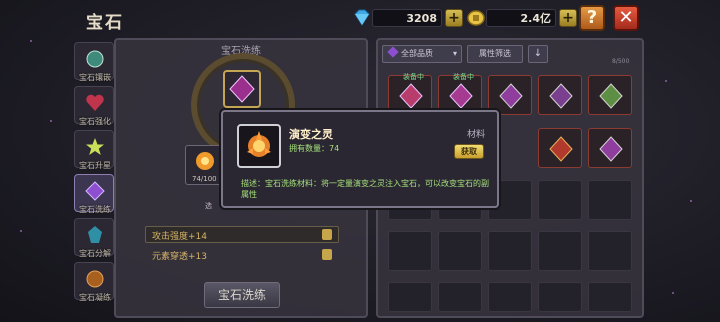 Image resolution: width=720 pixels, height=322 pixels. What do you see at coordinates (95, 103) in the screenshot?
I see `heart-gem-icon` at bounding box center [95, 103].